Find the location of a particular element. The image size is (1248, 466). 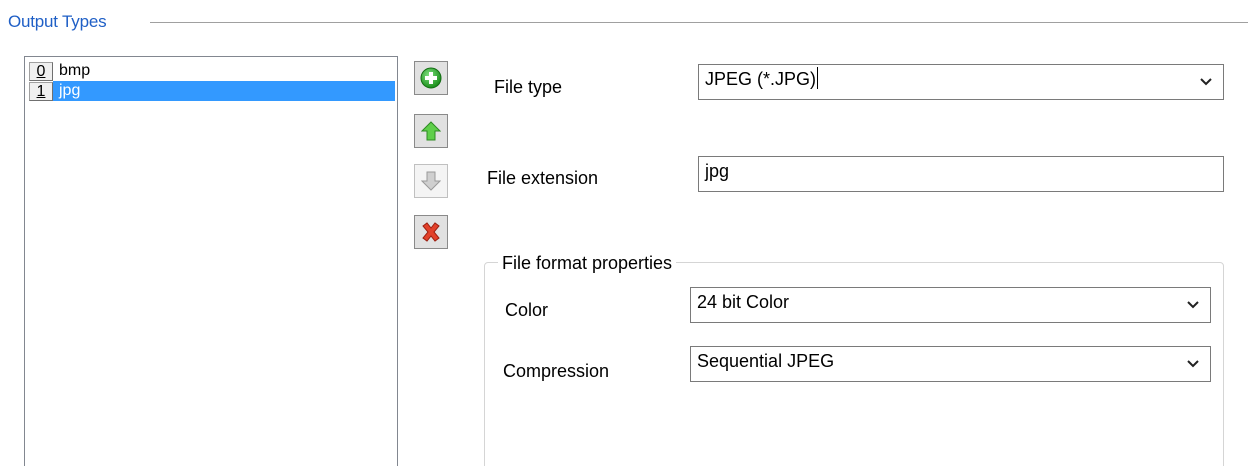

file-type-label: File type is located at coordinates (528, 87).